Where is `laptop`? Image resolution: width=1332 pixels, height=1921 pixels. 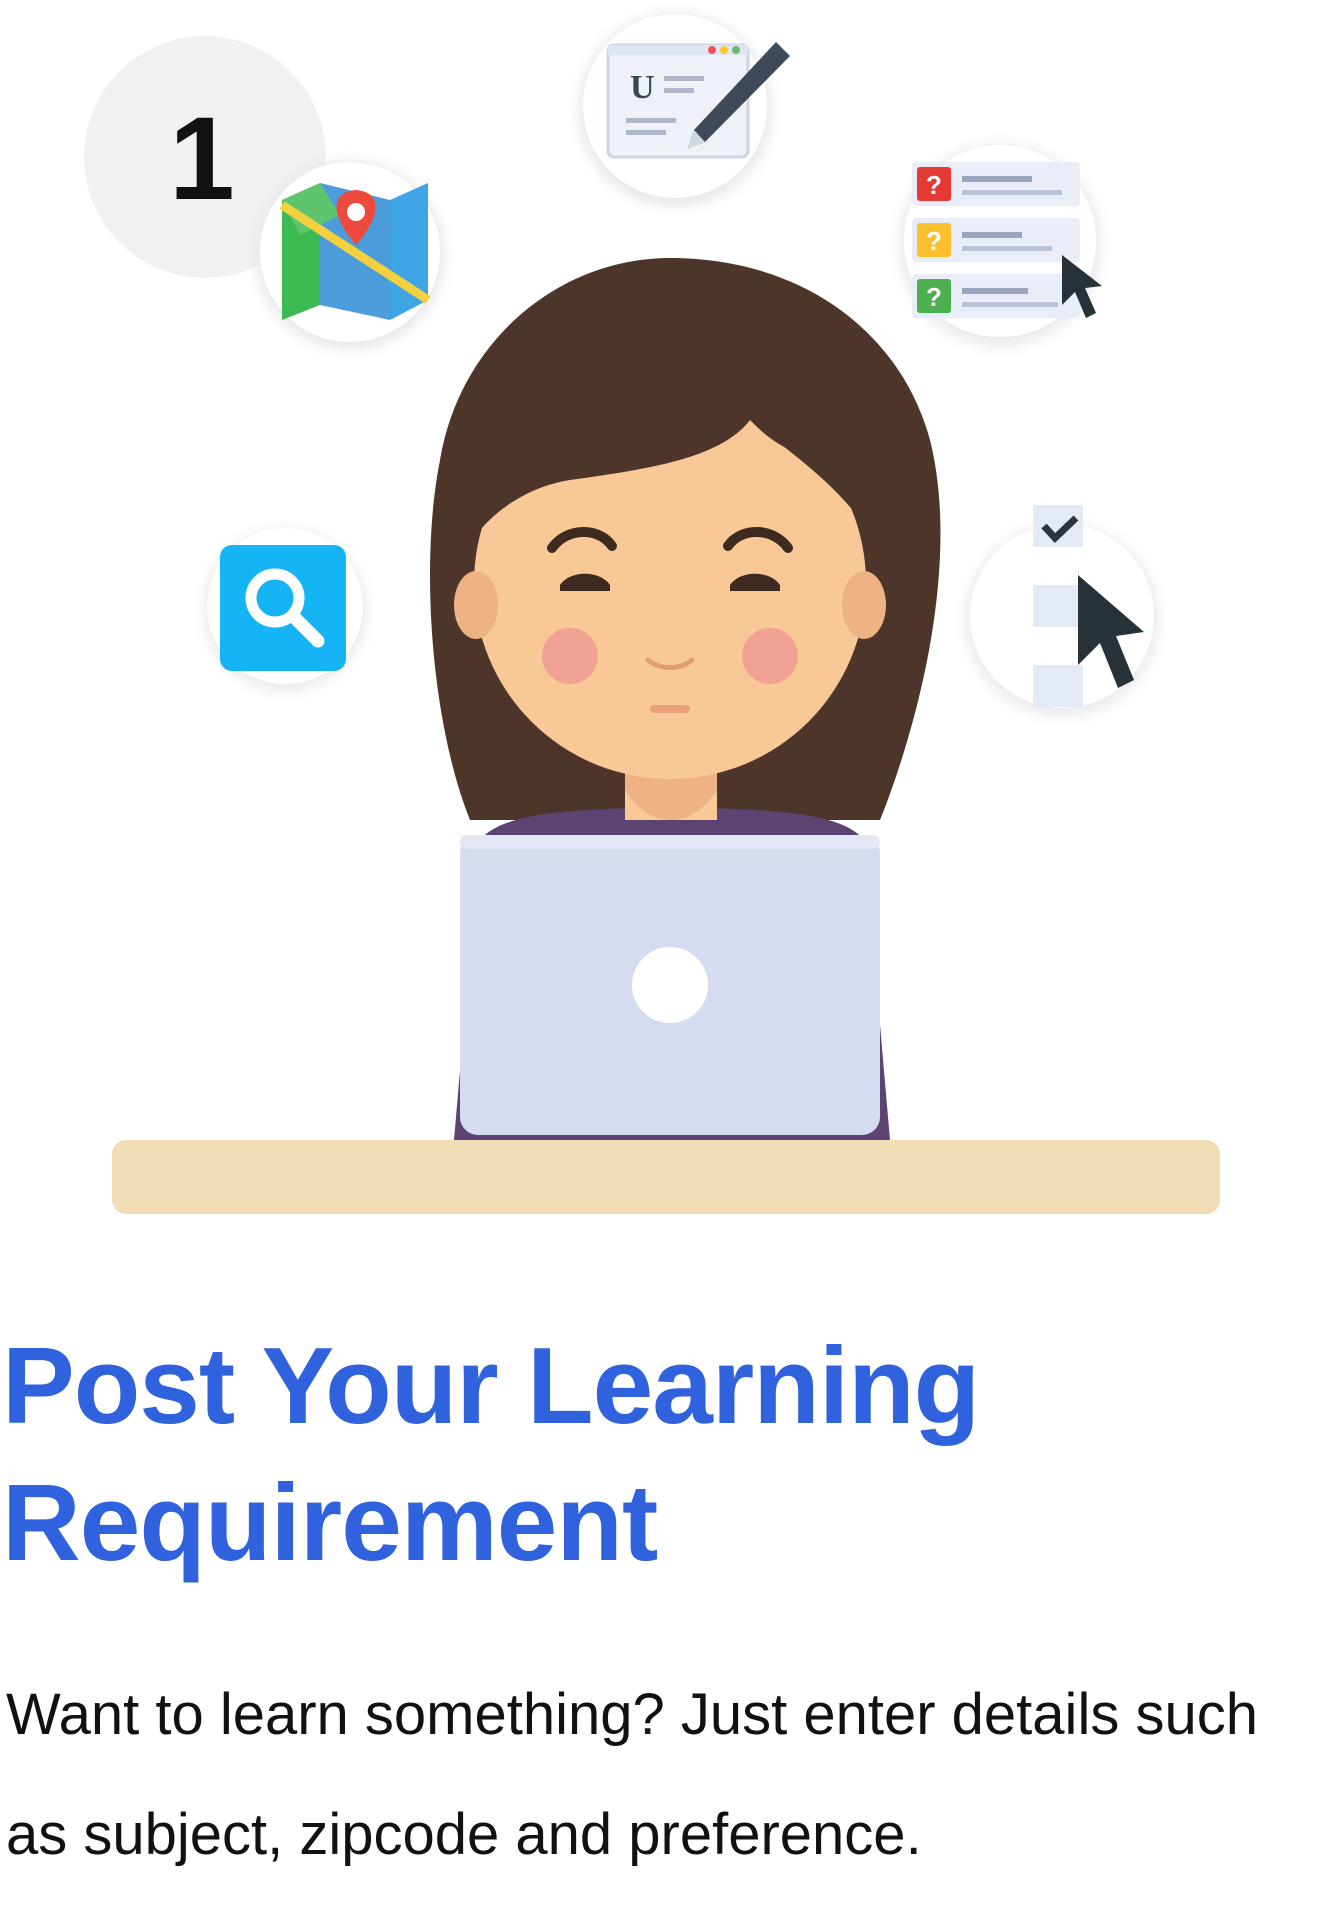
laptop is located at coordinates (670, 985).